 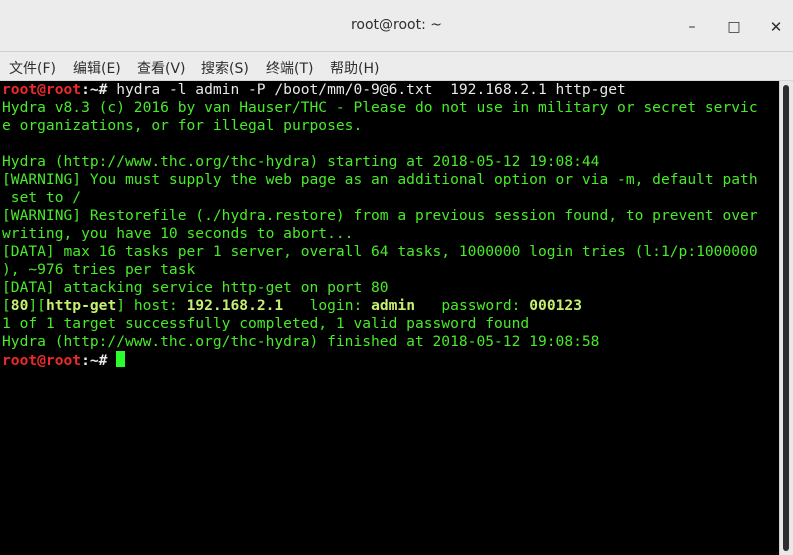 What do you see at coordinates (81, 305) in the screenshot?
I see `result-service: http-get` at bounding box center [81, 305].